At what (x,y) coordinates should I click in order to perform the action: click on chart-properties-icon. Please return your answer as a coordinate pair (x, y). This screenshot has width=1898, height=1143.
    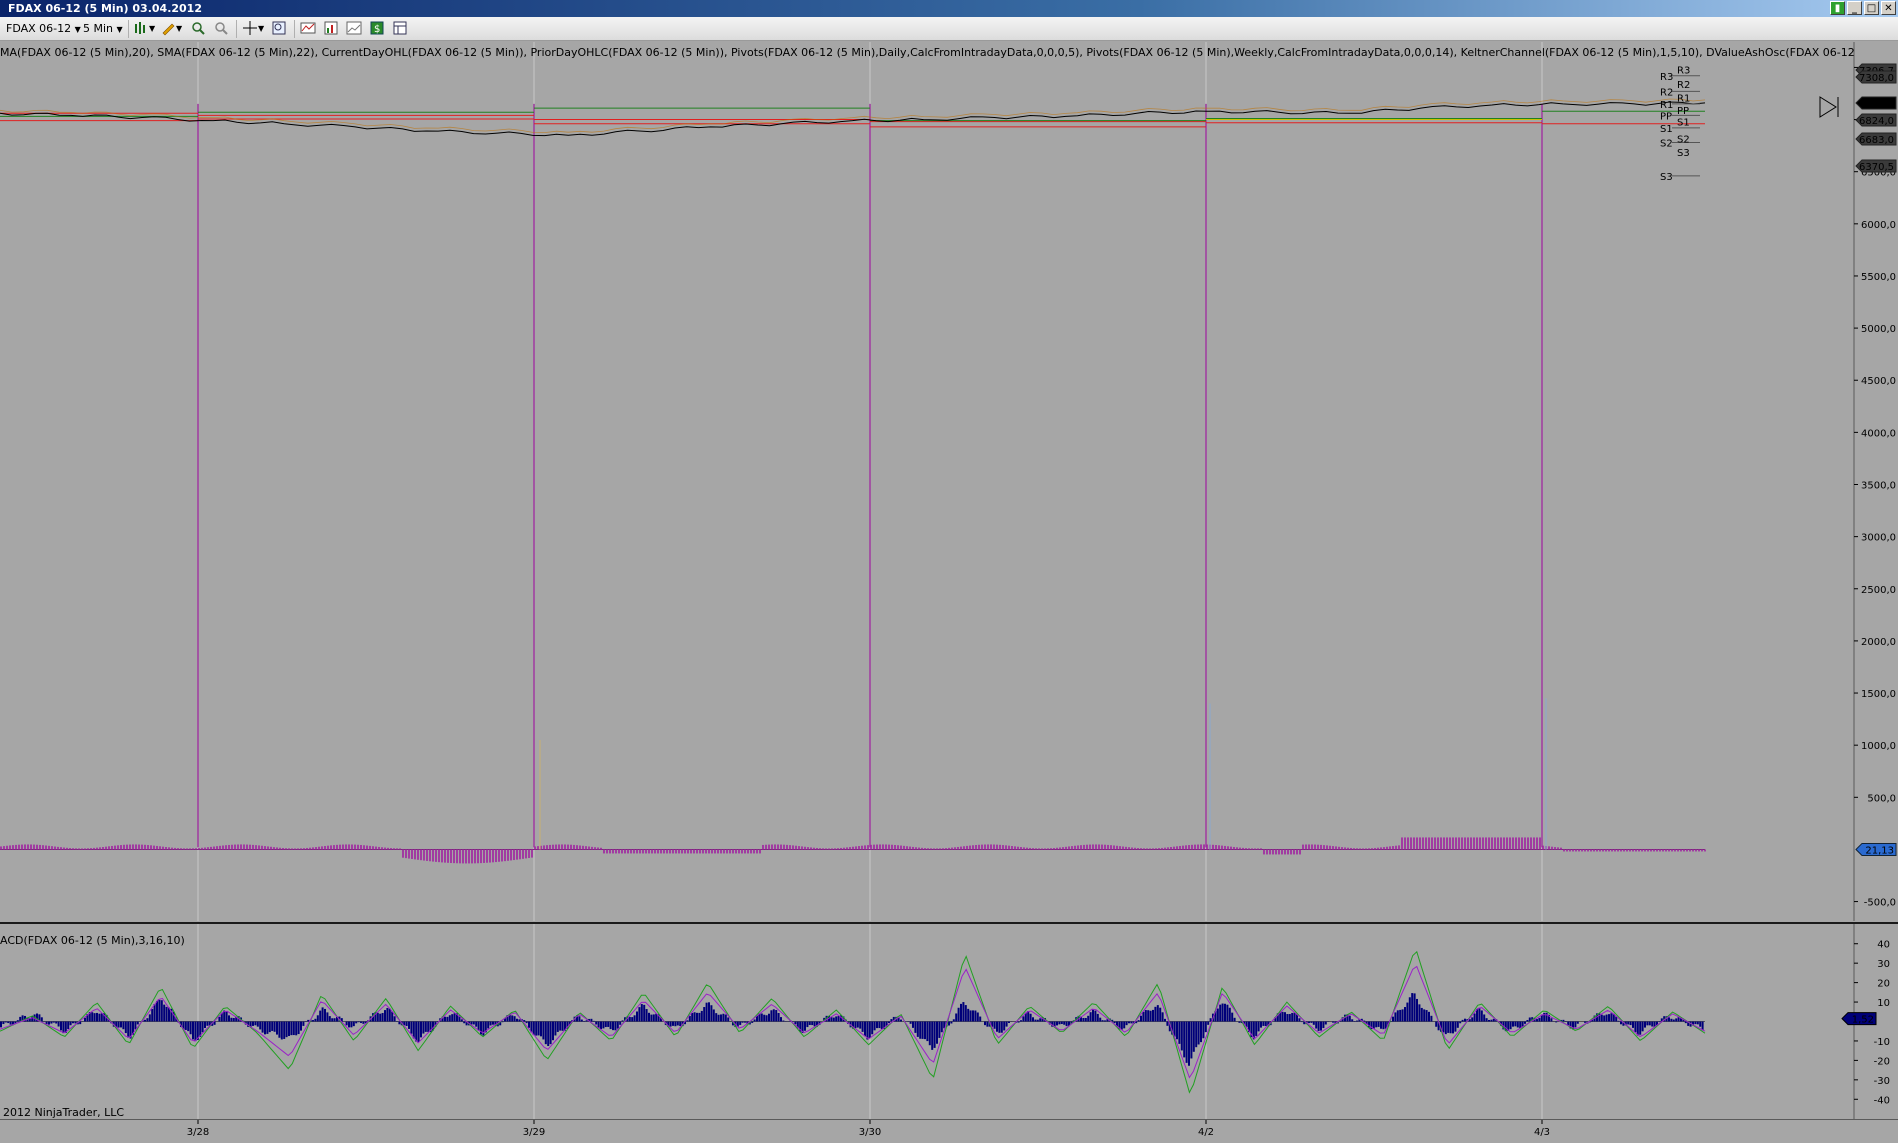
    Looking at the image, I should click on (354, 28).